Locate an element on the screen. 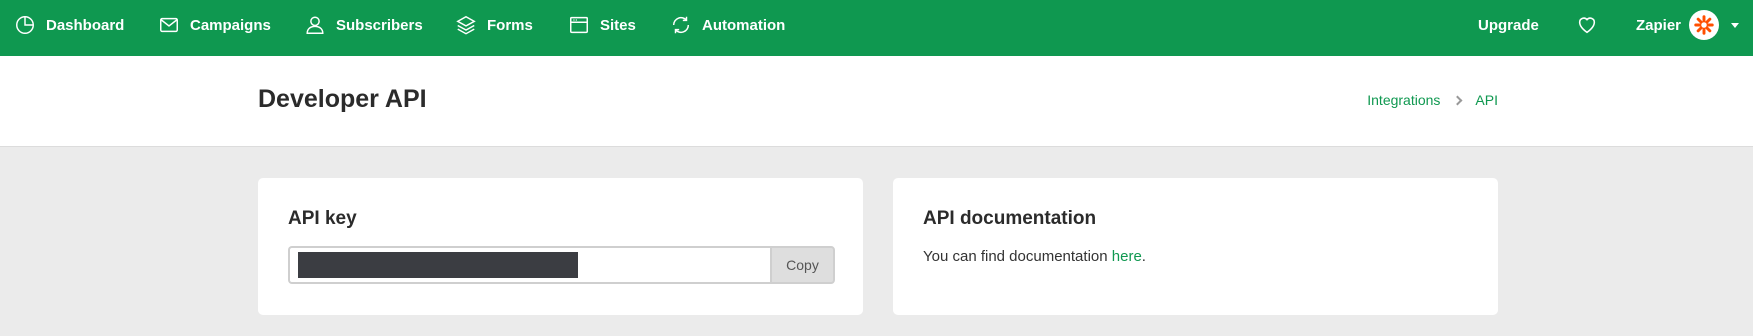  nav-subscribers-label: Subscribers is located at coordinates (379, 25).